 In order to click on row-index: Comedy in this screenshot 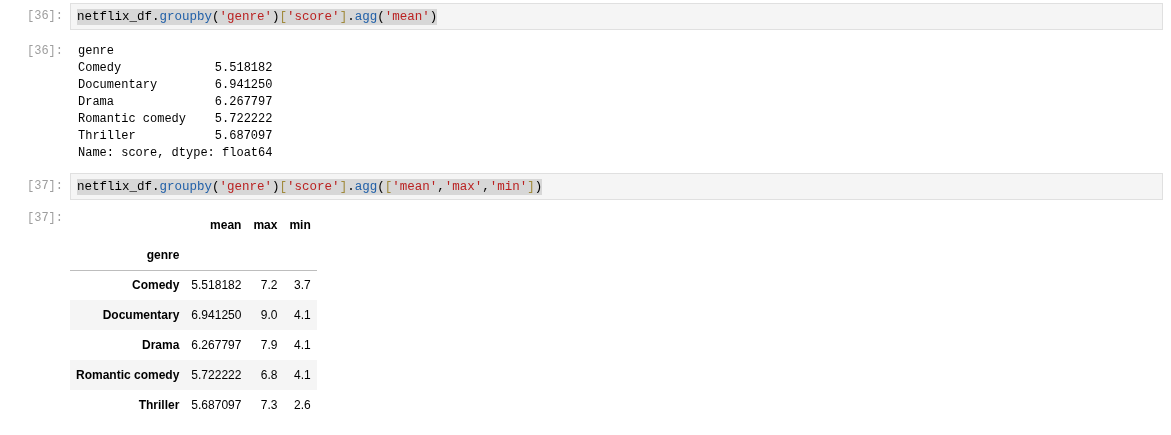, I will do `click(128, 285)`.